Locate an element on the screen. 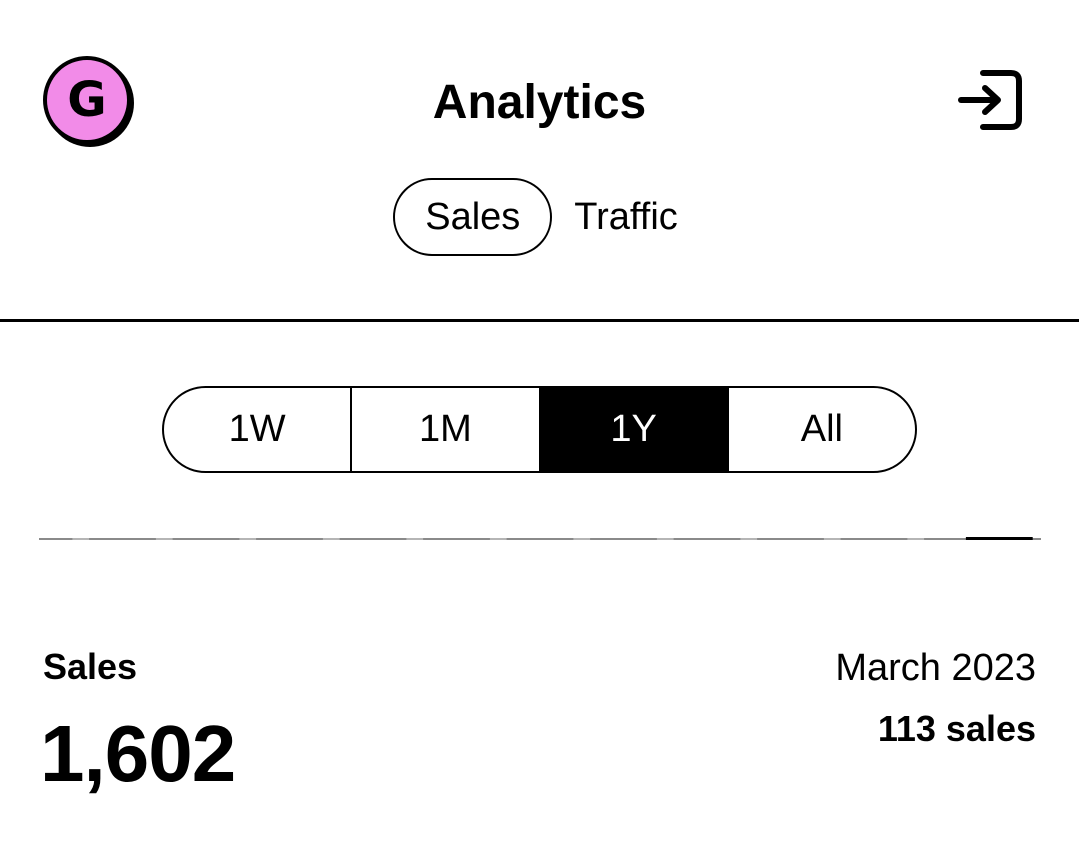 The height and width of the screenshot is (863, 1079). chart-bar-apr is located at coordinates (81, 539).